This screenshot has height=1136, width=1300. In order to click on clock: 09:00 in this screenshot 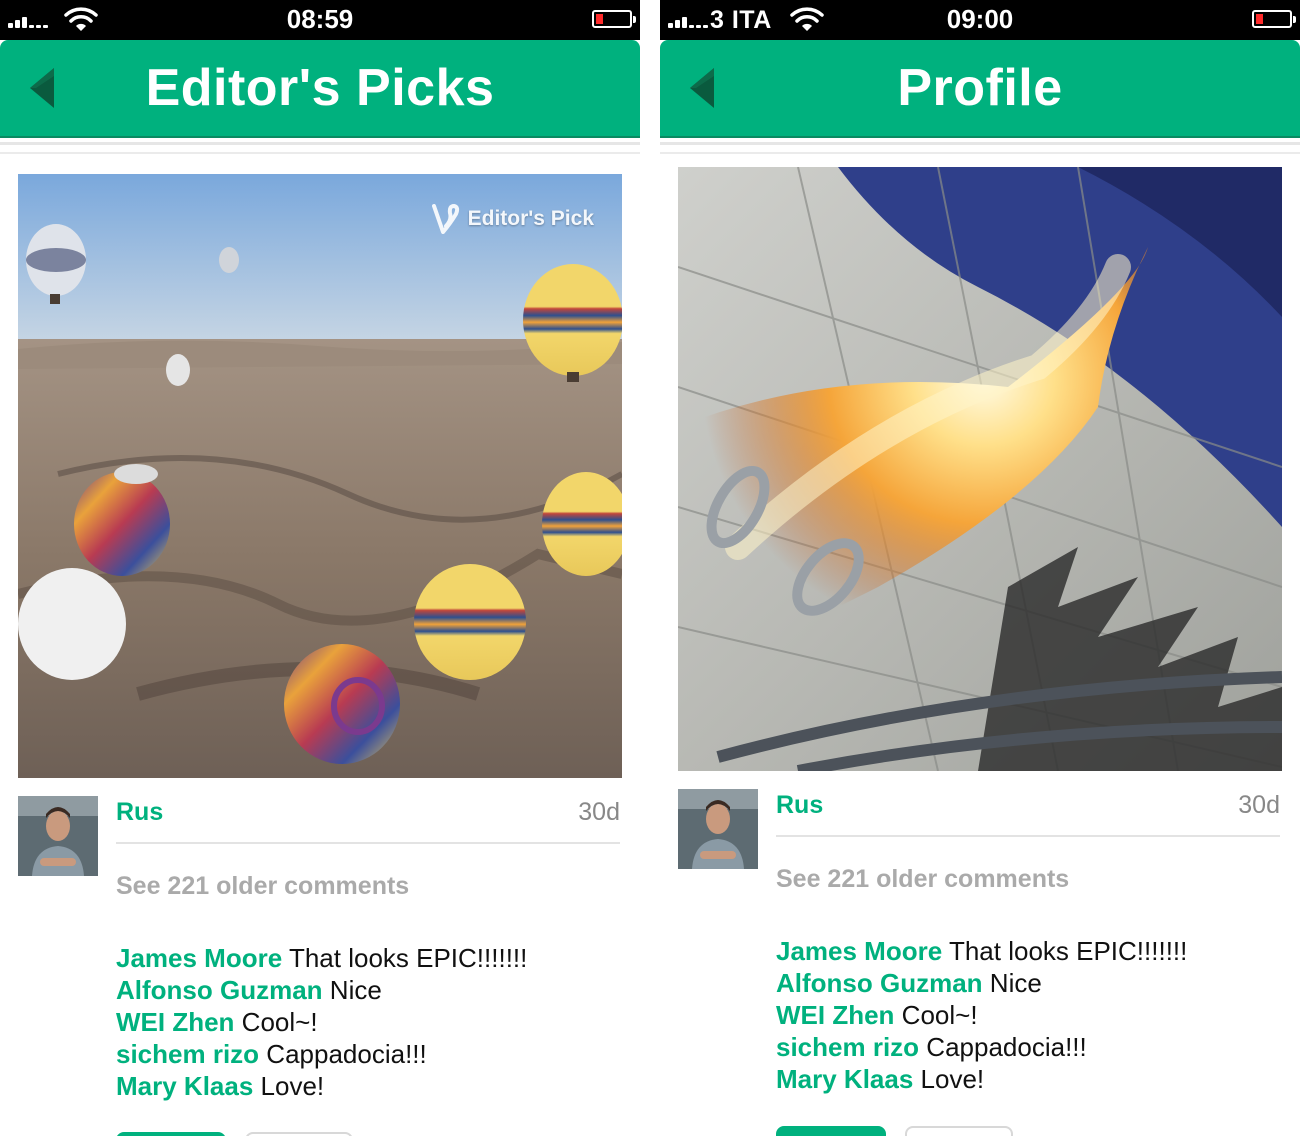, I will do `click(980, 19)`.